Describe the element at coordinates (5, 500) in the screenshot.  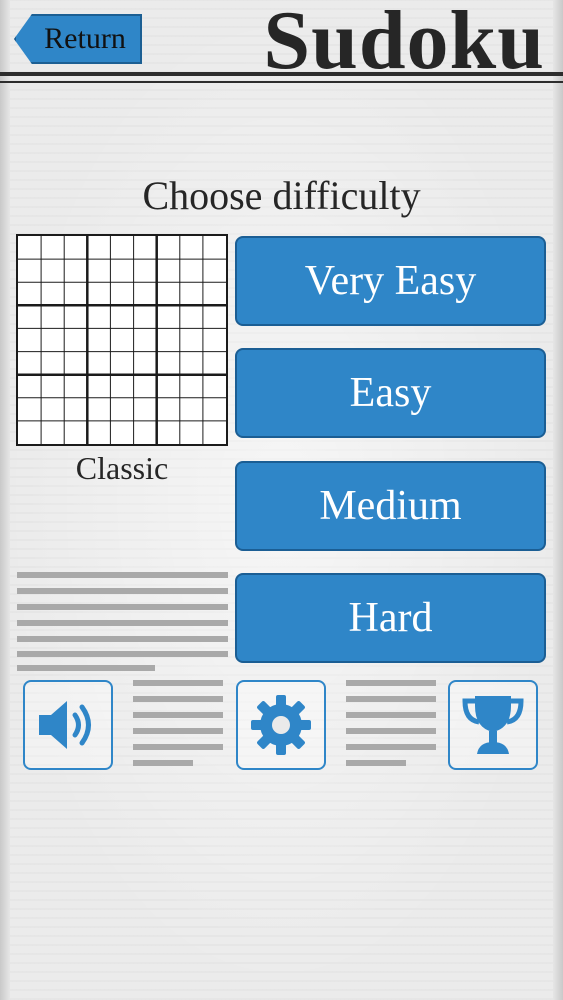
I see `paper-edge-left` at that location.